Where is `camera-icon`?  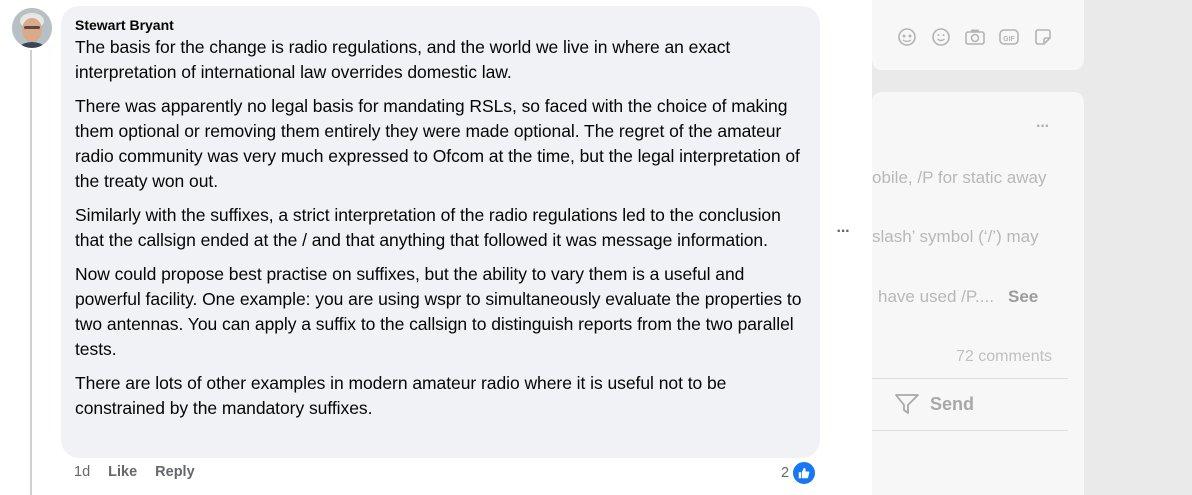 camera-icon is located at coordinates (975, 37).